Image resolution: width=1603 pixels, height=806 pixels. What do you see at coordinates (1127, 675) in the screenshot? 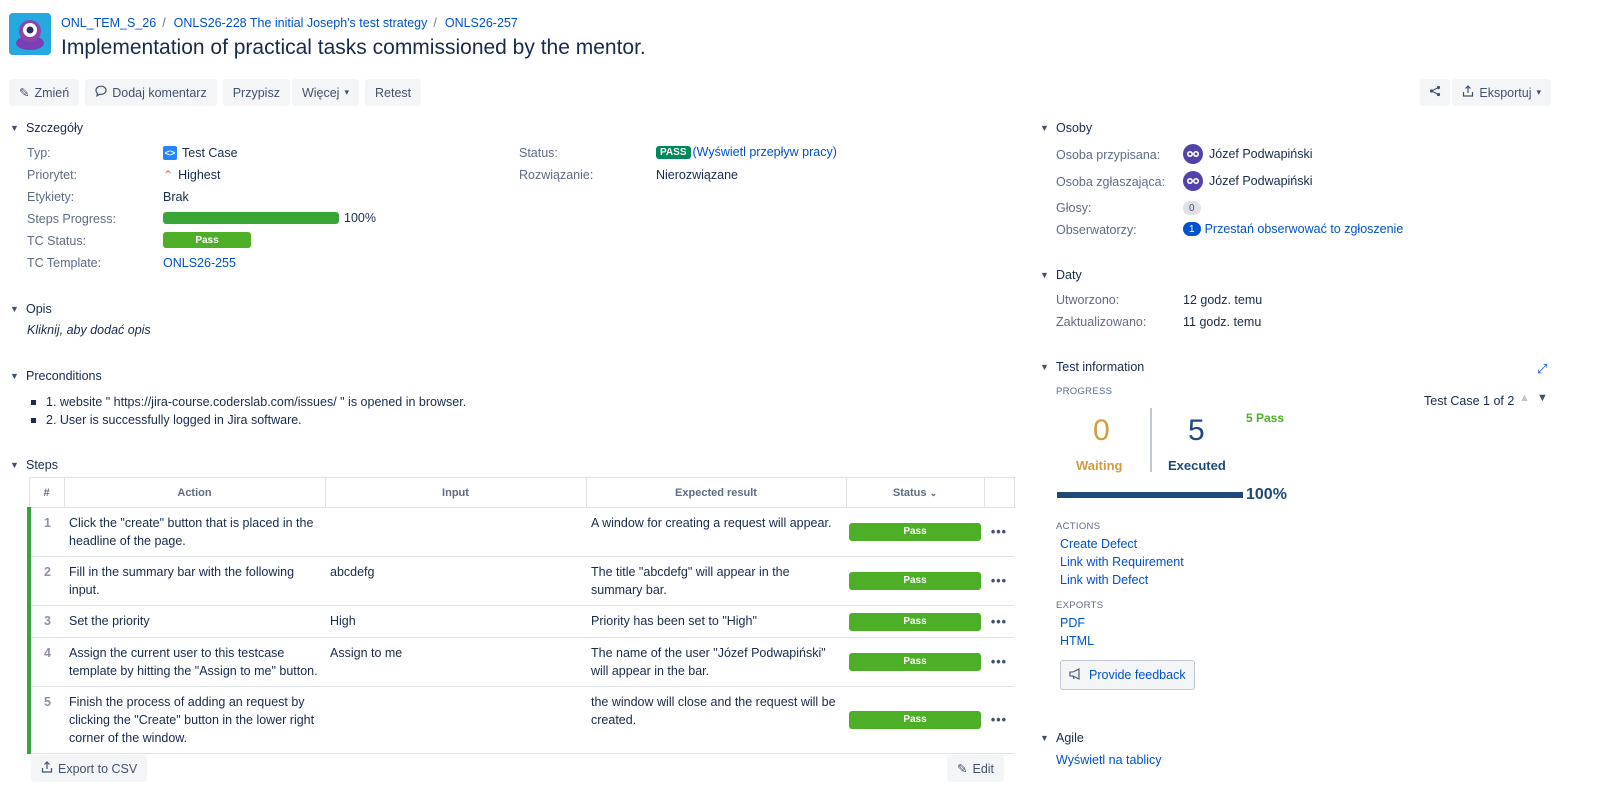
I see `provide-feedback-button: Provide feedback` at bounding box center [1127, 675].